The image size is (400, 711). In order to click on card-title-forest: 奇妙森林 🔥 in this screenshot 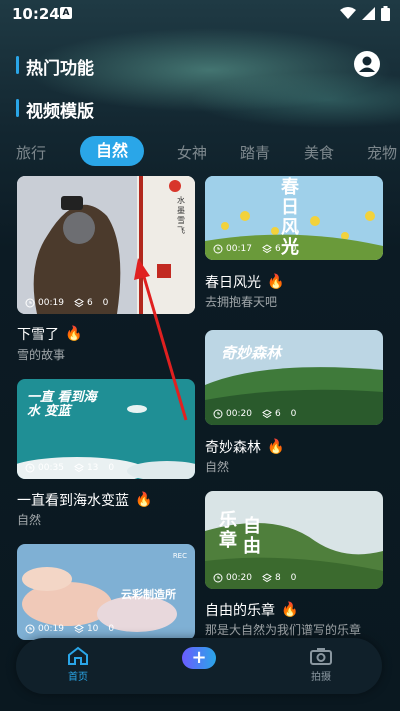, I will do `click(245, 447)`.